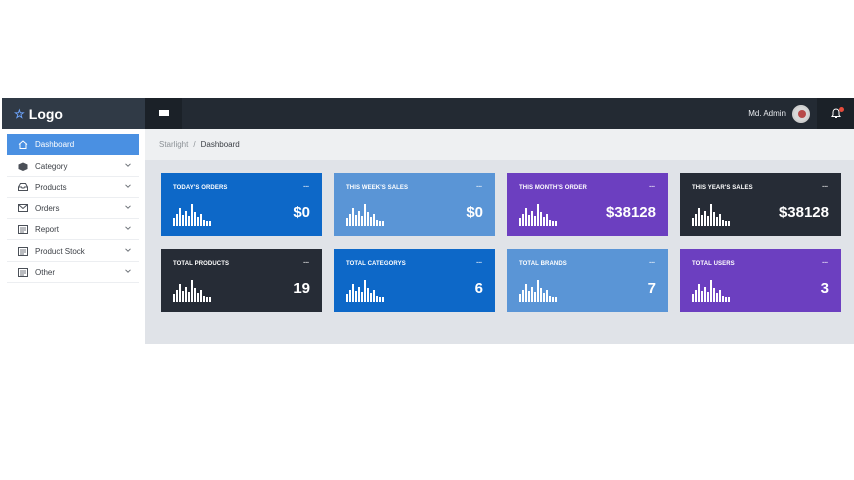 The width and height of the screenshot is (854, 480). What do you see at coordinates (201, 264) in the screenshot?
I see `card-label: TOTAL PRODUCTS` at bounding box center [201, 264].